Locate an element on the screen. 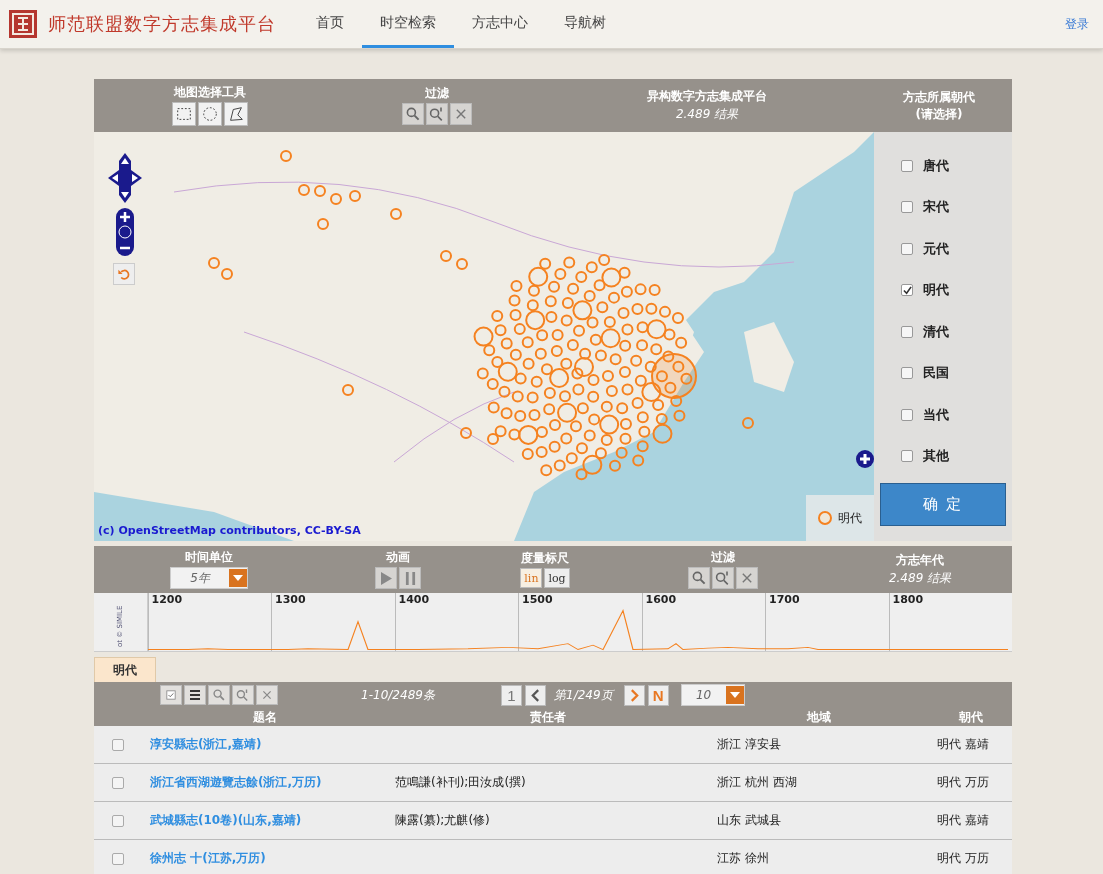  next-page-icon is located at coordinates (634, 695).